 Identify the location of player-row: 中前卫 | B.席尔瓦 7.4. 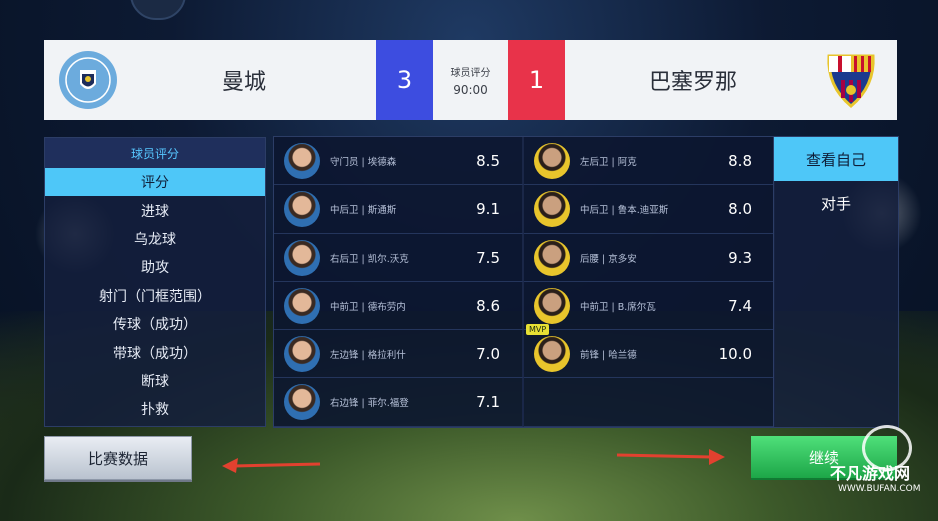
(649, 306).